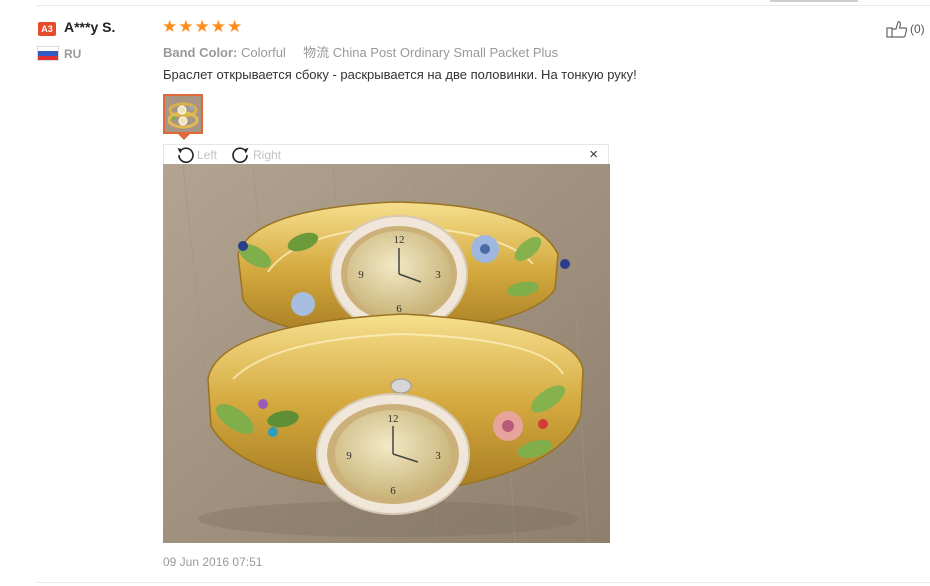 This screenshot has width=930, height=586. I want to click on attribute-key: Band Color:, so click(200, 52).